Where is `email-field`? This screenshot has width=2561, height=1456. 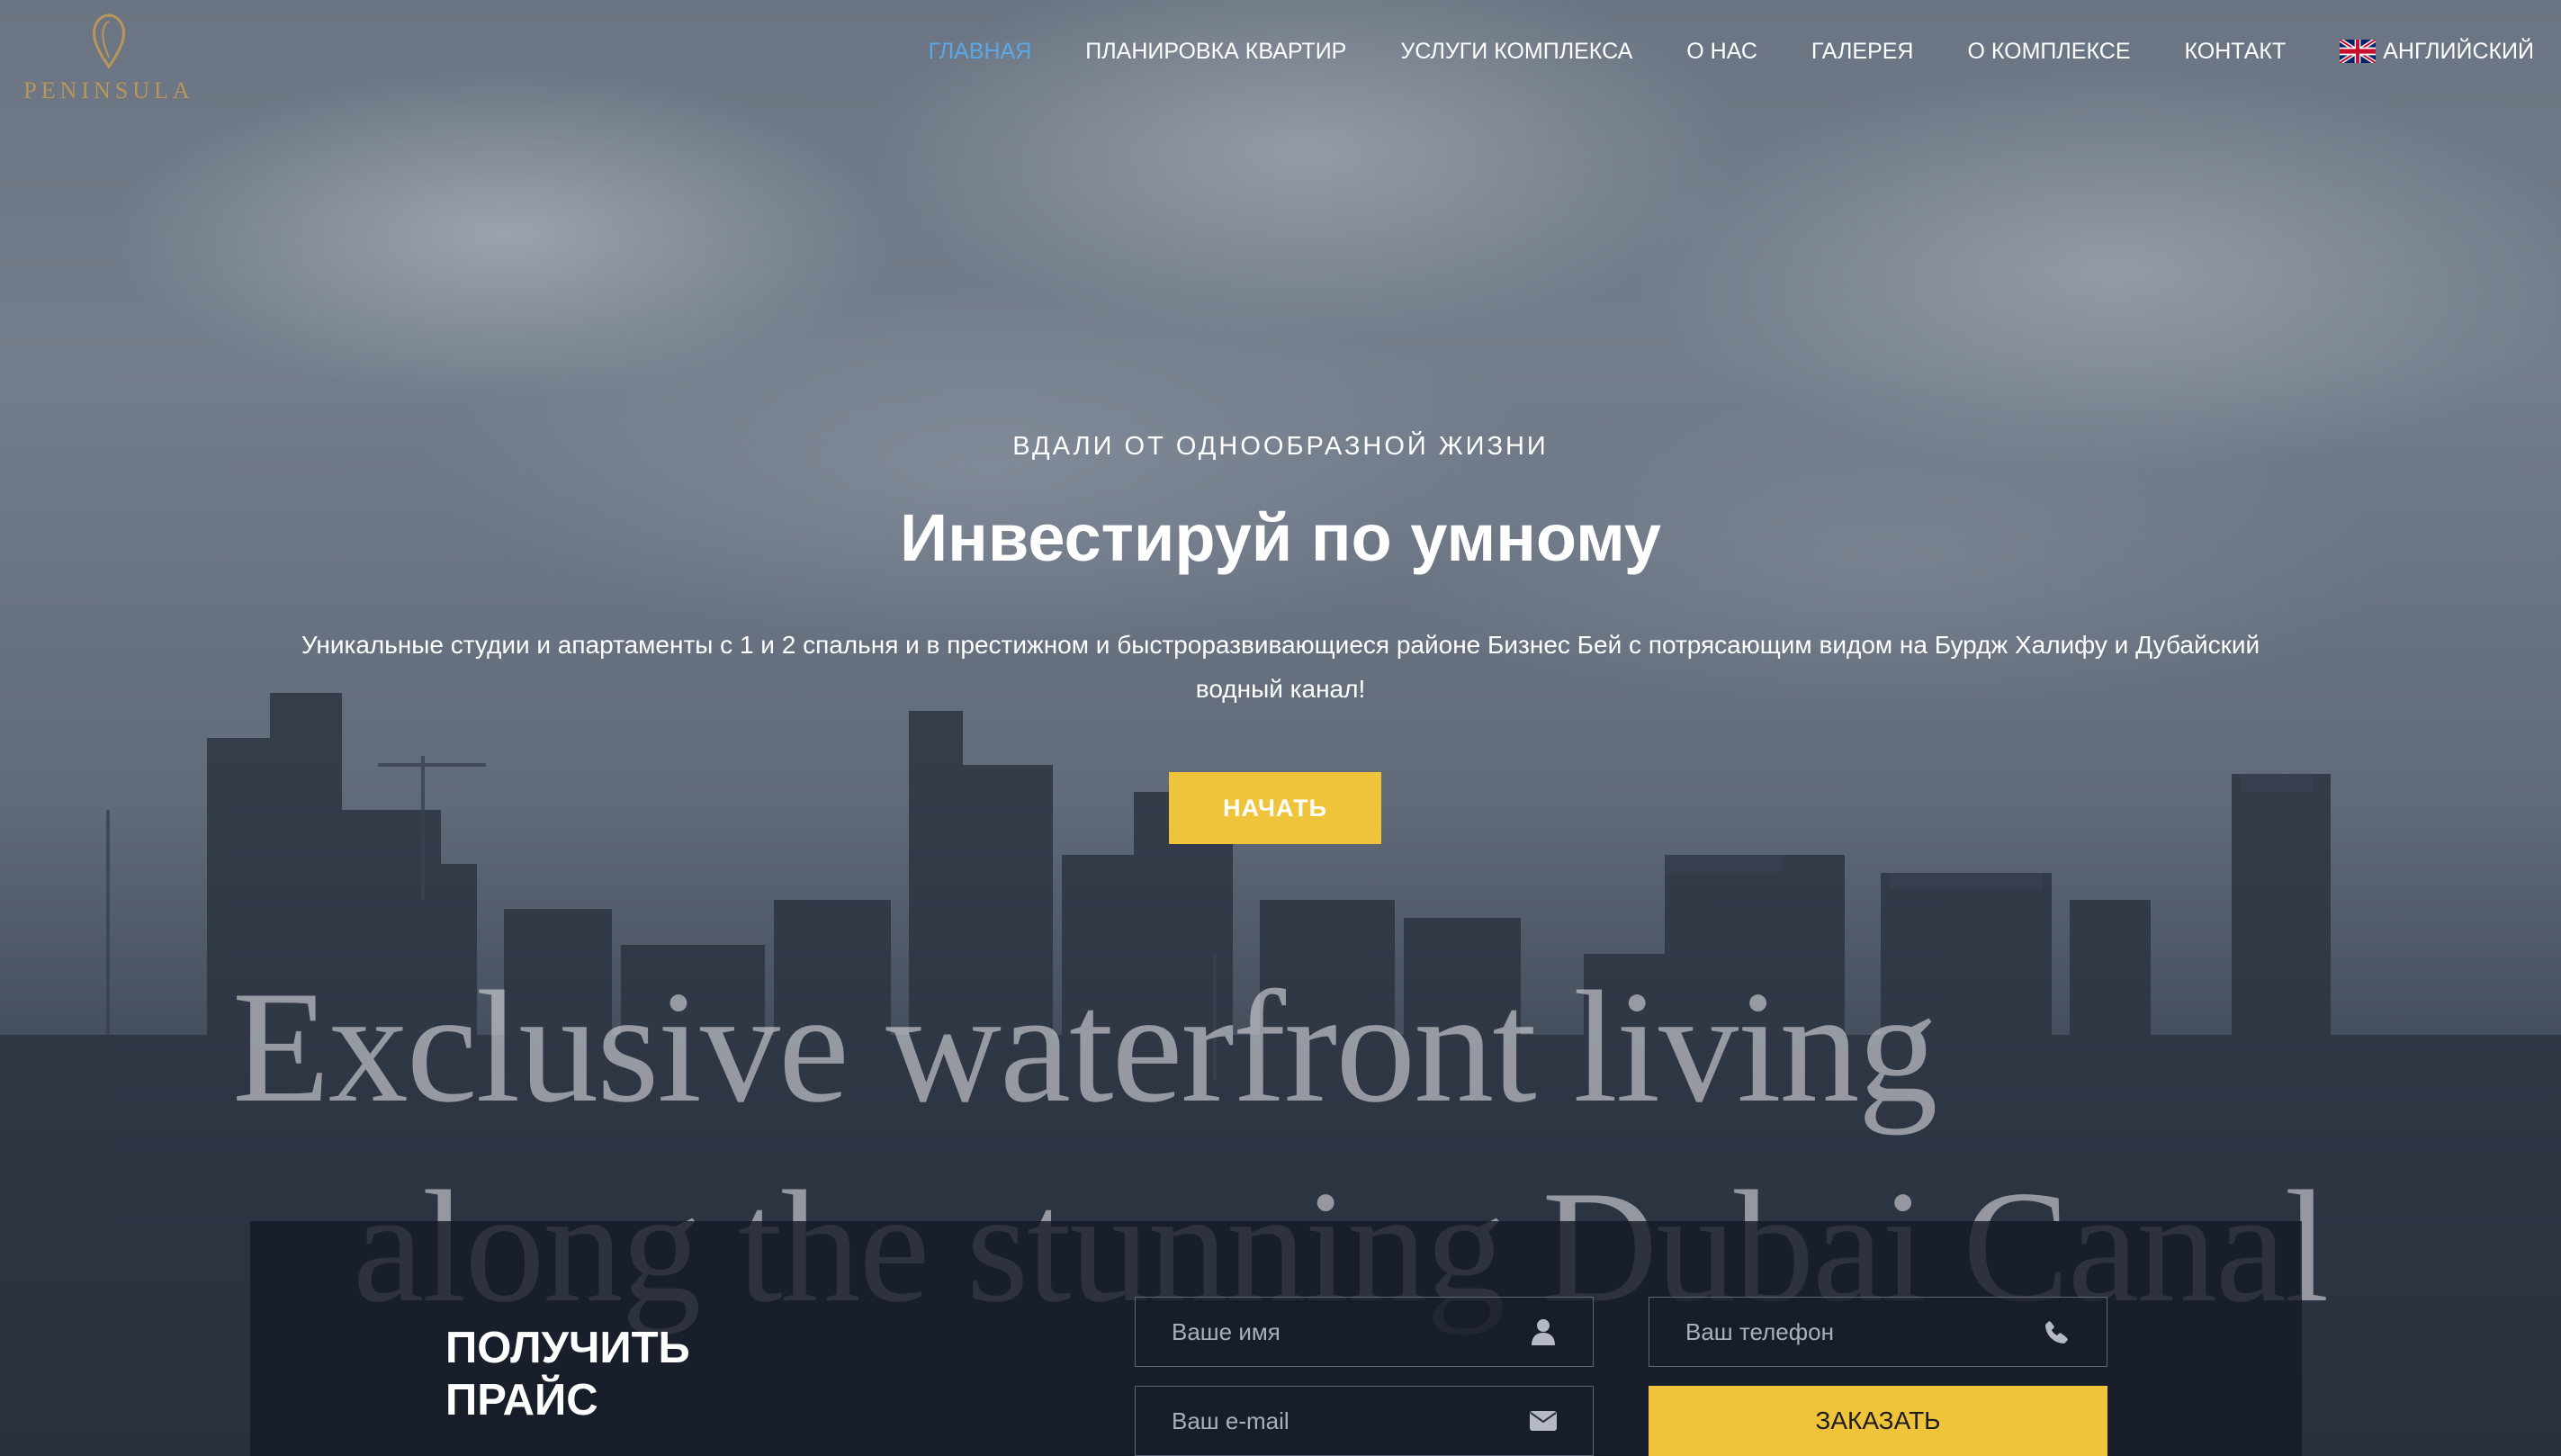
email-field is located at coordinates (1364, 1421).